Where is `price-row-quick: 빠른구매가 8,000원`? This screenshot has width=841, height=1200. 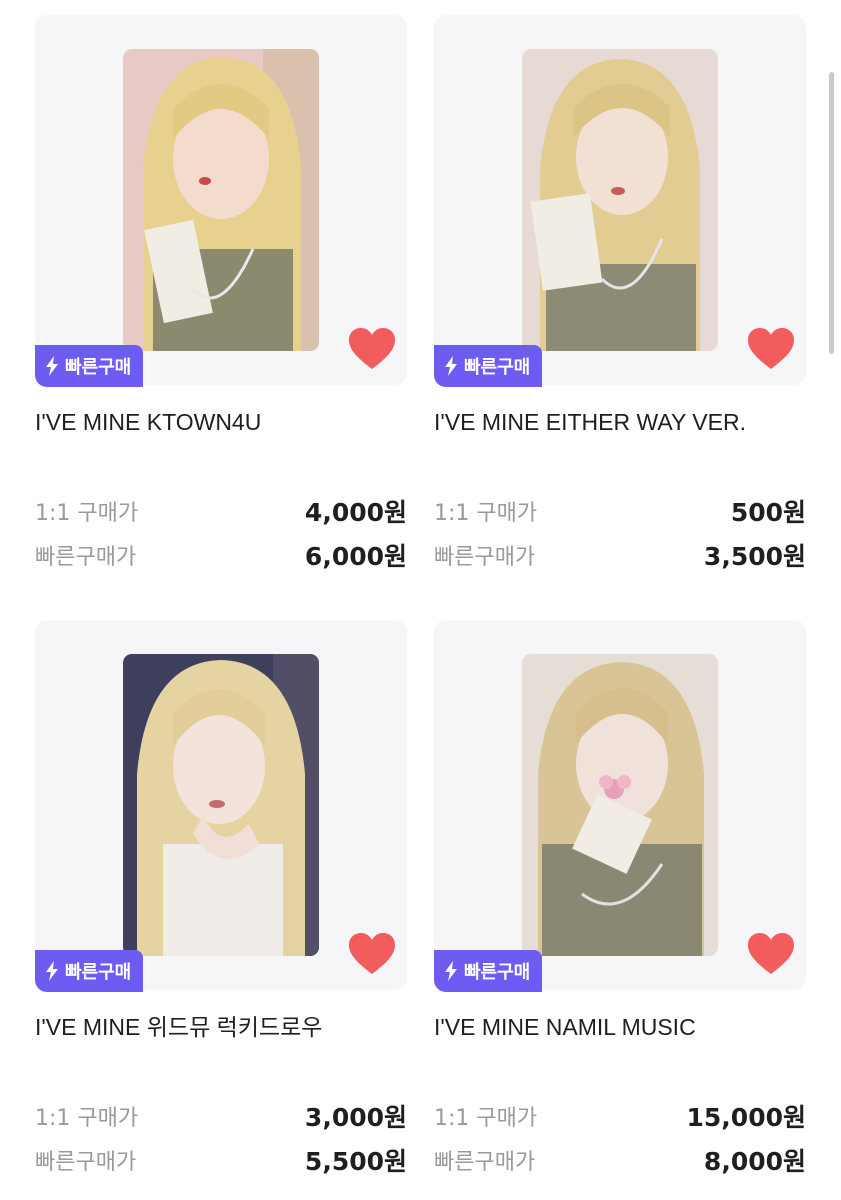
price-row-quick: 빠른구매가 8,000원 is located at coordinates (620, 1160).